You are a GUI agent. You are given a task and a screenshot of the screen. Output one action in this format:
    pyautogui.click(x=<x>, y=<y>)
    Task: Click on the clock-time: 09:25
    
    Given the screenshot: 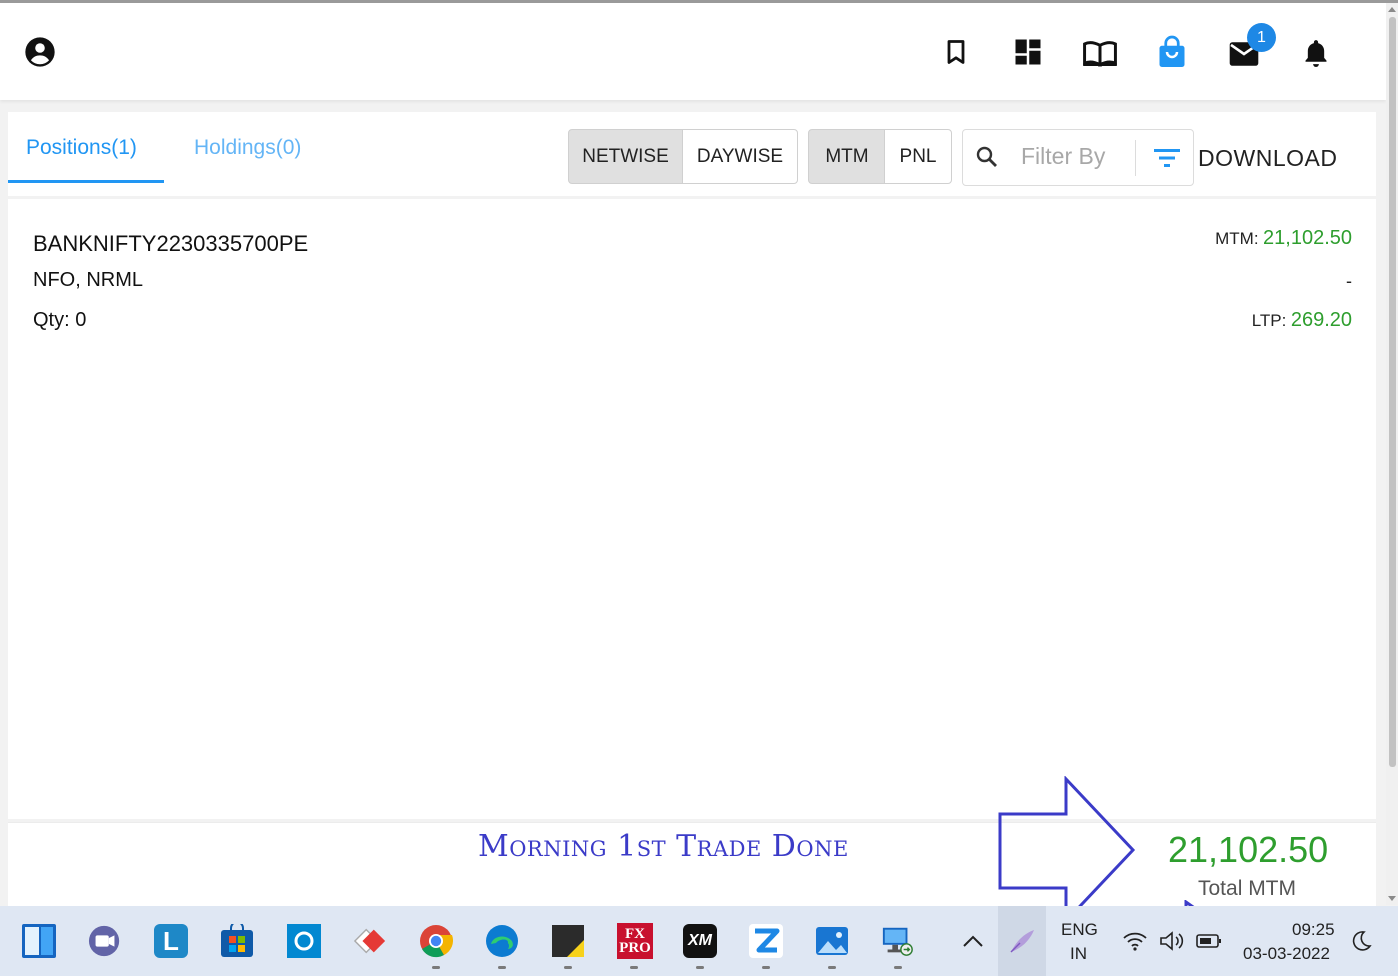 What is the action you would take?
    pyautogui.click(x=1313, y=930)
    